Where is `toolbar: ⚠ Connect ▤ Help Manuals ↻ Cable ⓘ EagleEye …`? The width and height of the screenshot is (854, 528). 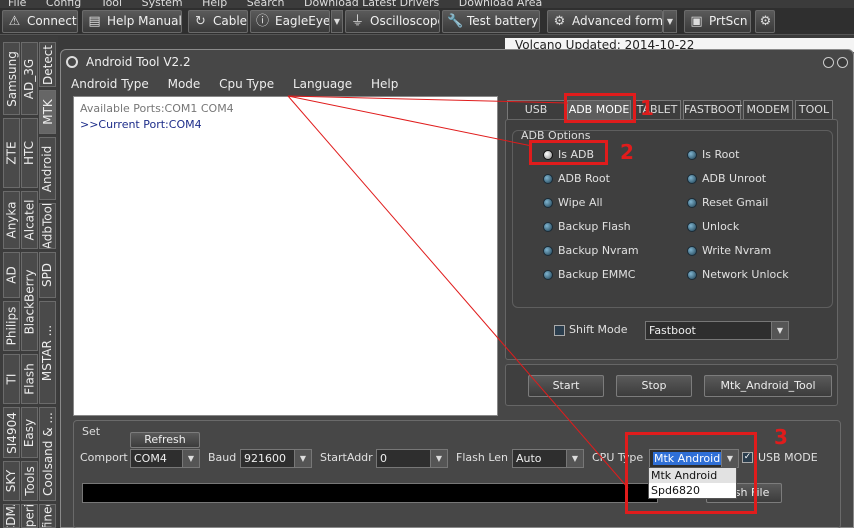
toolbar: ⚠ Connect ▤ Help Manuals ↻ Cable ⓘ EagleEye … is located at coordinates (427, 21).